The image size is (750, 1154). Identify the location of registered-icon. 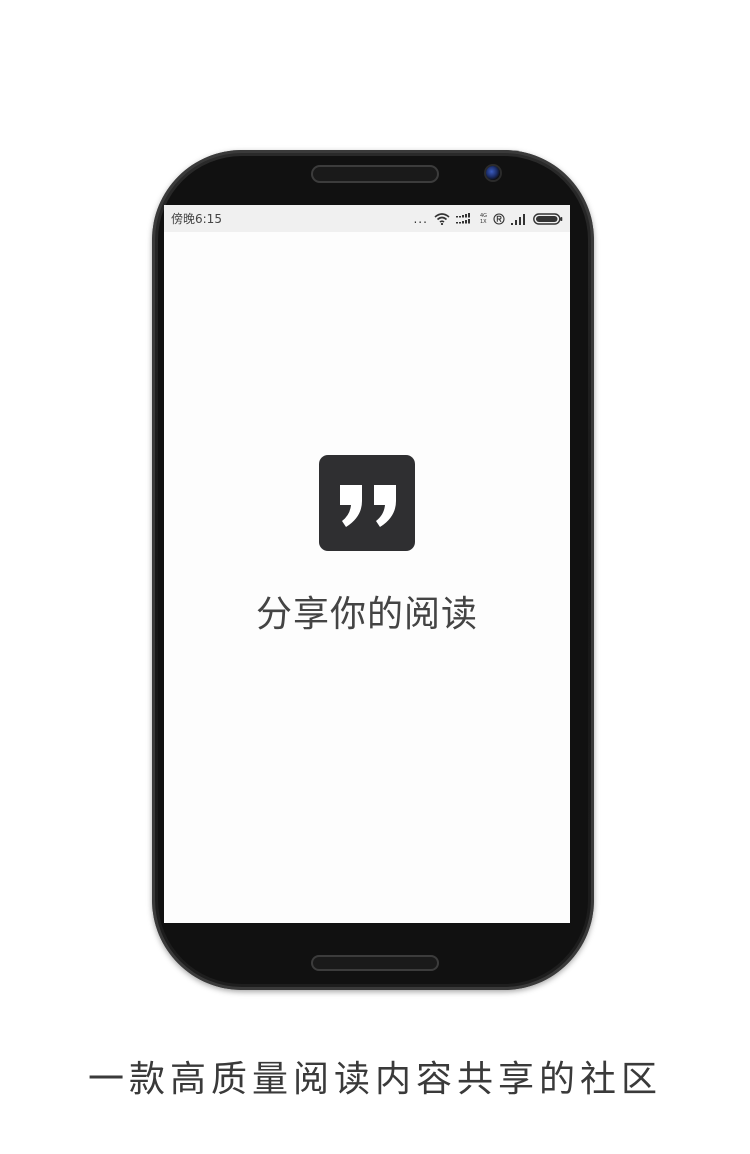
(499, 218).